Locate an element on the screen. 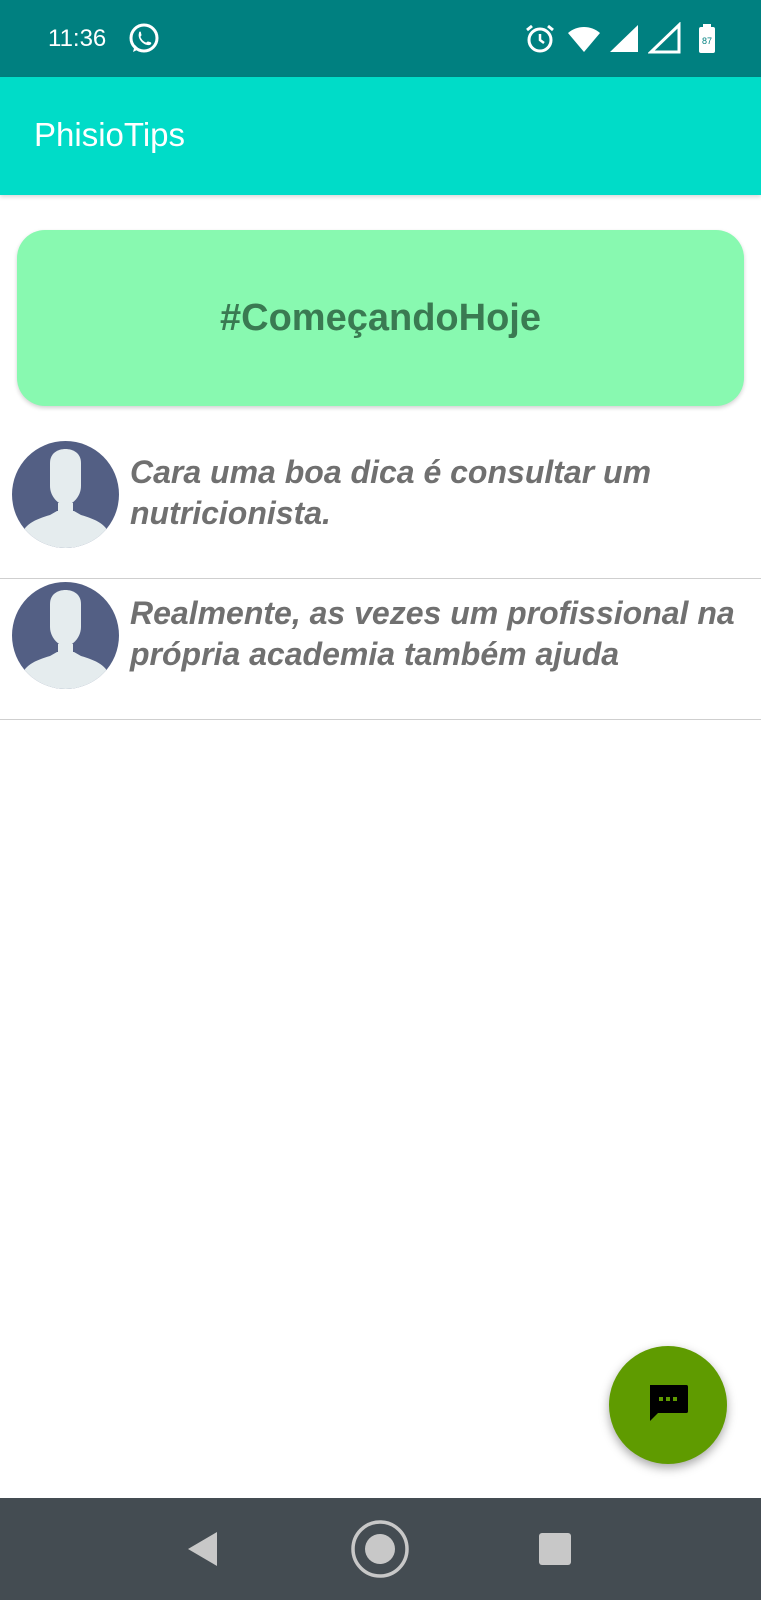 The image size is (761, 1600). status-bar: 11:36 87 is located at coordinates (380, 38).